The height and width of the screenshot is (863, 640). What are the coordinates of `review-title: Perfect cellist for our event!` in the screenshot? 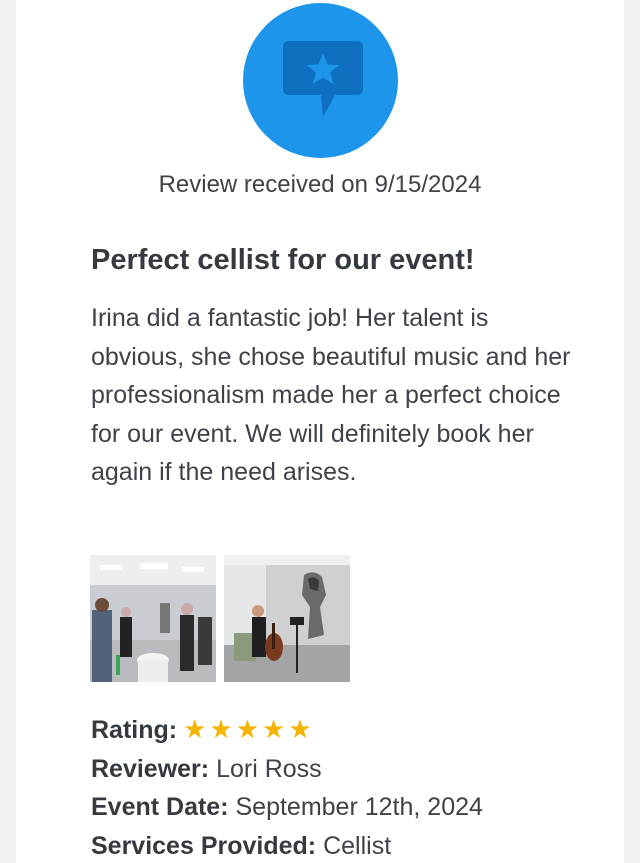 It's located at (283, 260).